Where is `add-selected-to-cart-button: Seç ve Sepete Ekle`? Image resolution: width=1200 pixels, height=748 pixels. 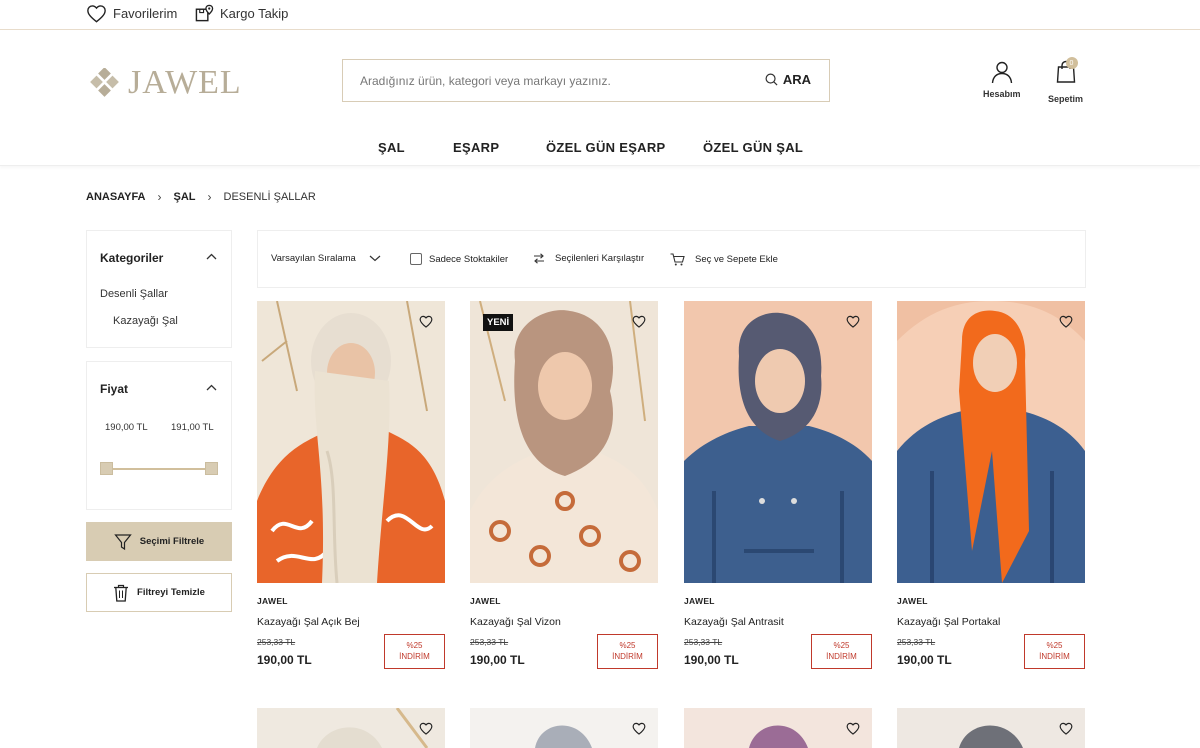 add-selected-to-cart-button: Seç ve Sepete Ekle is located at coordinates (724, 259).